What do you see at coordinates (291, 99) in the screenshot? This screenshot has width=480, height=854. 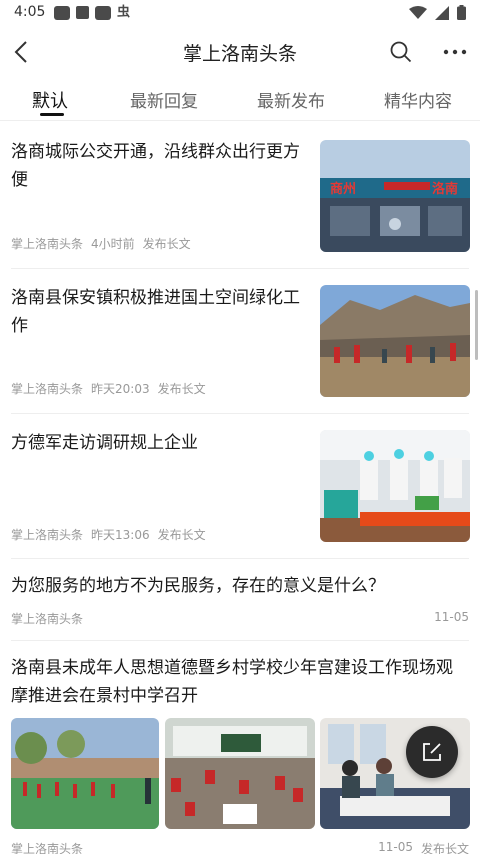 I see `tab-latest-post: 最新发布` at bounding box center [291, 99].